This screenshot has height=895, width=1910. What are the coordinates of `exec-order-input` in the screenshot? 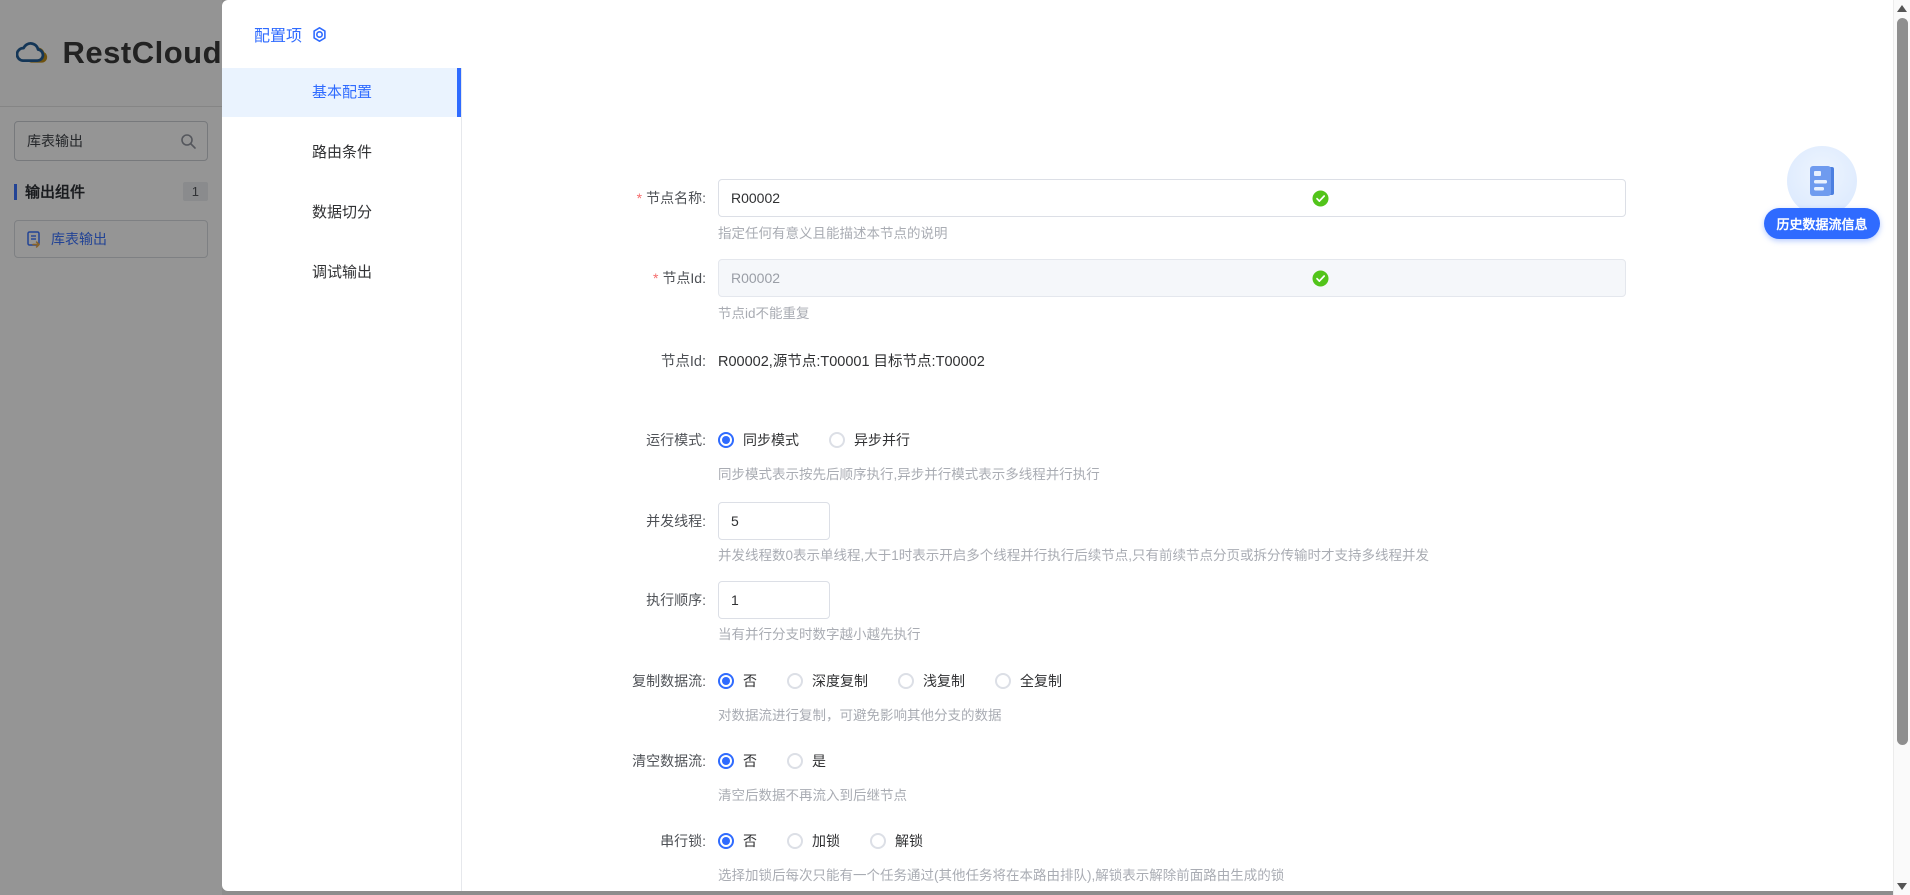 It's located at (774, 600).